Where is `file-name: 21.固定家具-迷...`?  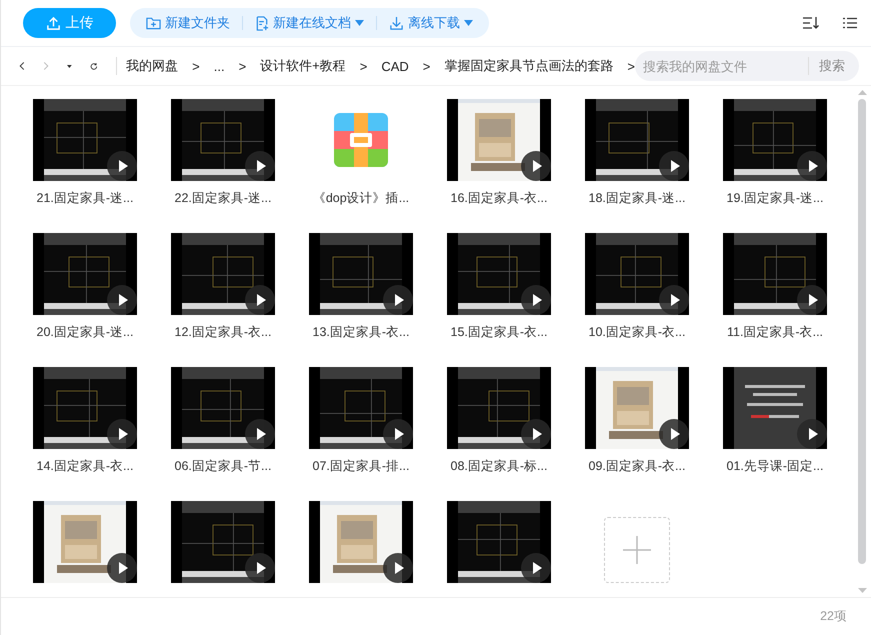 file-name: 21.固定家具-迷... is located at coordinates (85, 198).